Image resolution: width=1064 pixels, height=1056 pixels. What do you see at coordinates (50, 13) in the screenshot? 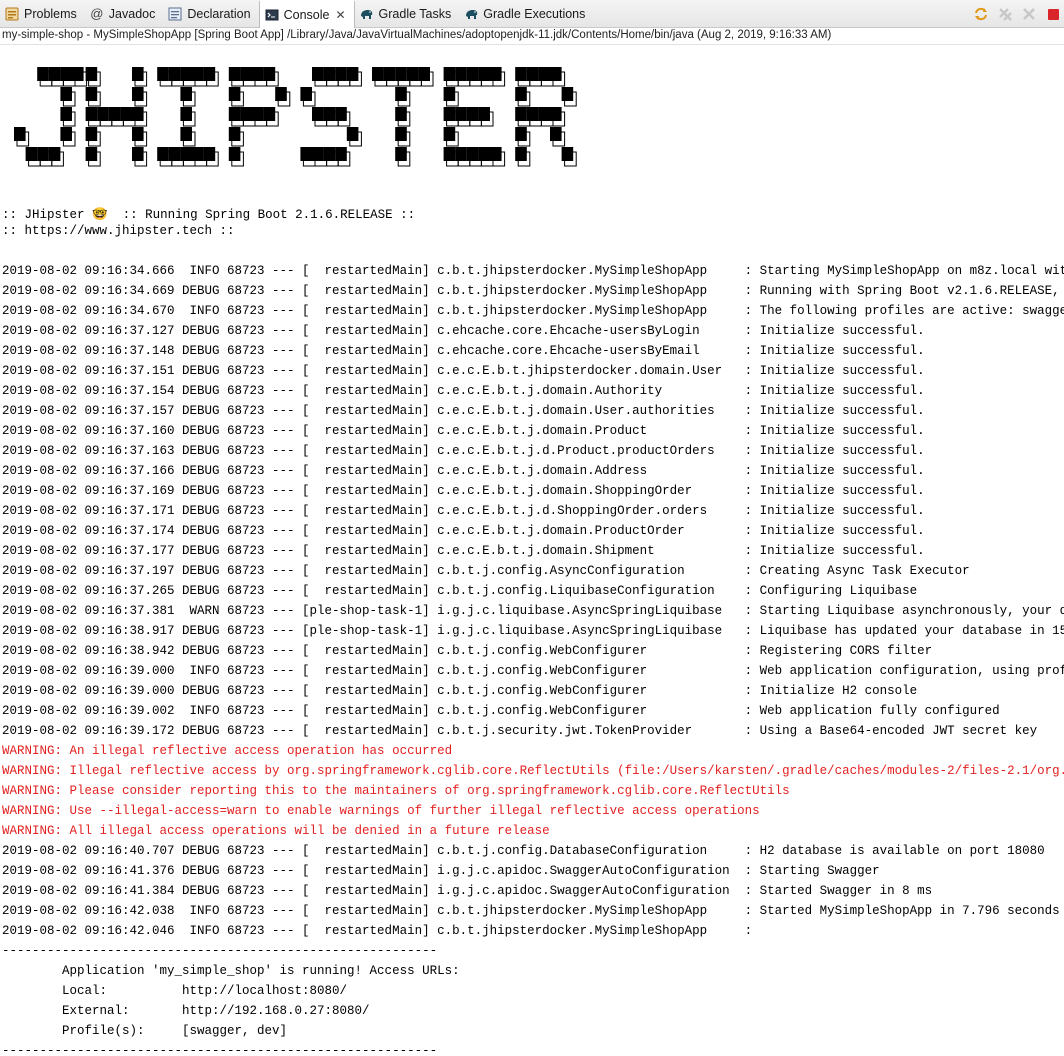
I see `tab-label: Problems` at bounding box center [50, 13].